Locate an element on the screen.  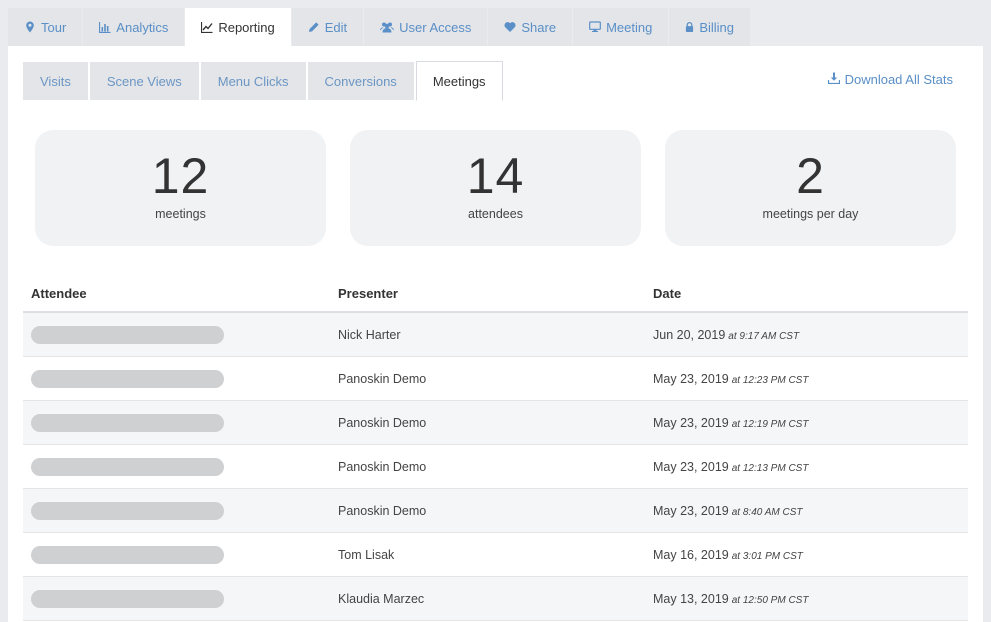
presenter-cell: Nick Harter is located at coordinates (369, 334).